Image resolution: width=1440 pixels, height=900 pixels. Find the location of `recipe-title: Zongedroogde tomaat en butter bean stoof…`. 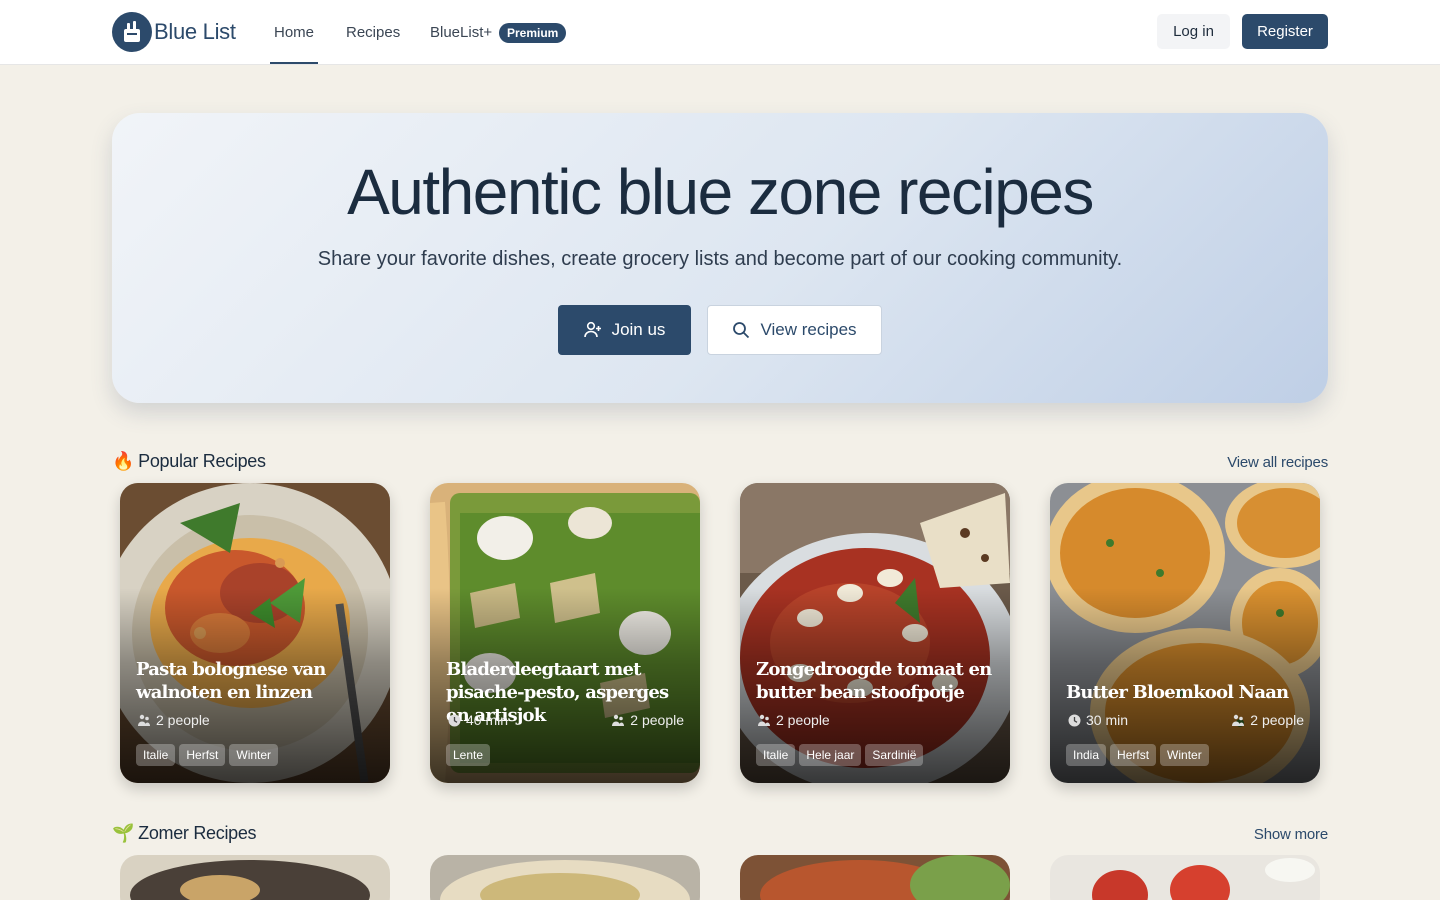

recipe-title: Zongedroogde tomaat en butter bean stoof… is located at coordinates (874, 681).